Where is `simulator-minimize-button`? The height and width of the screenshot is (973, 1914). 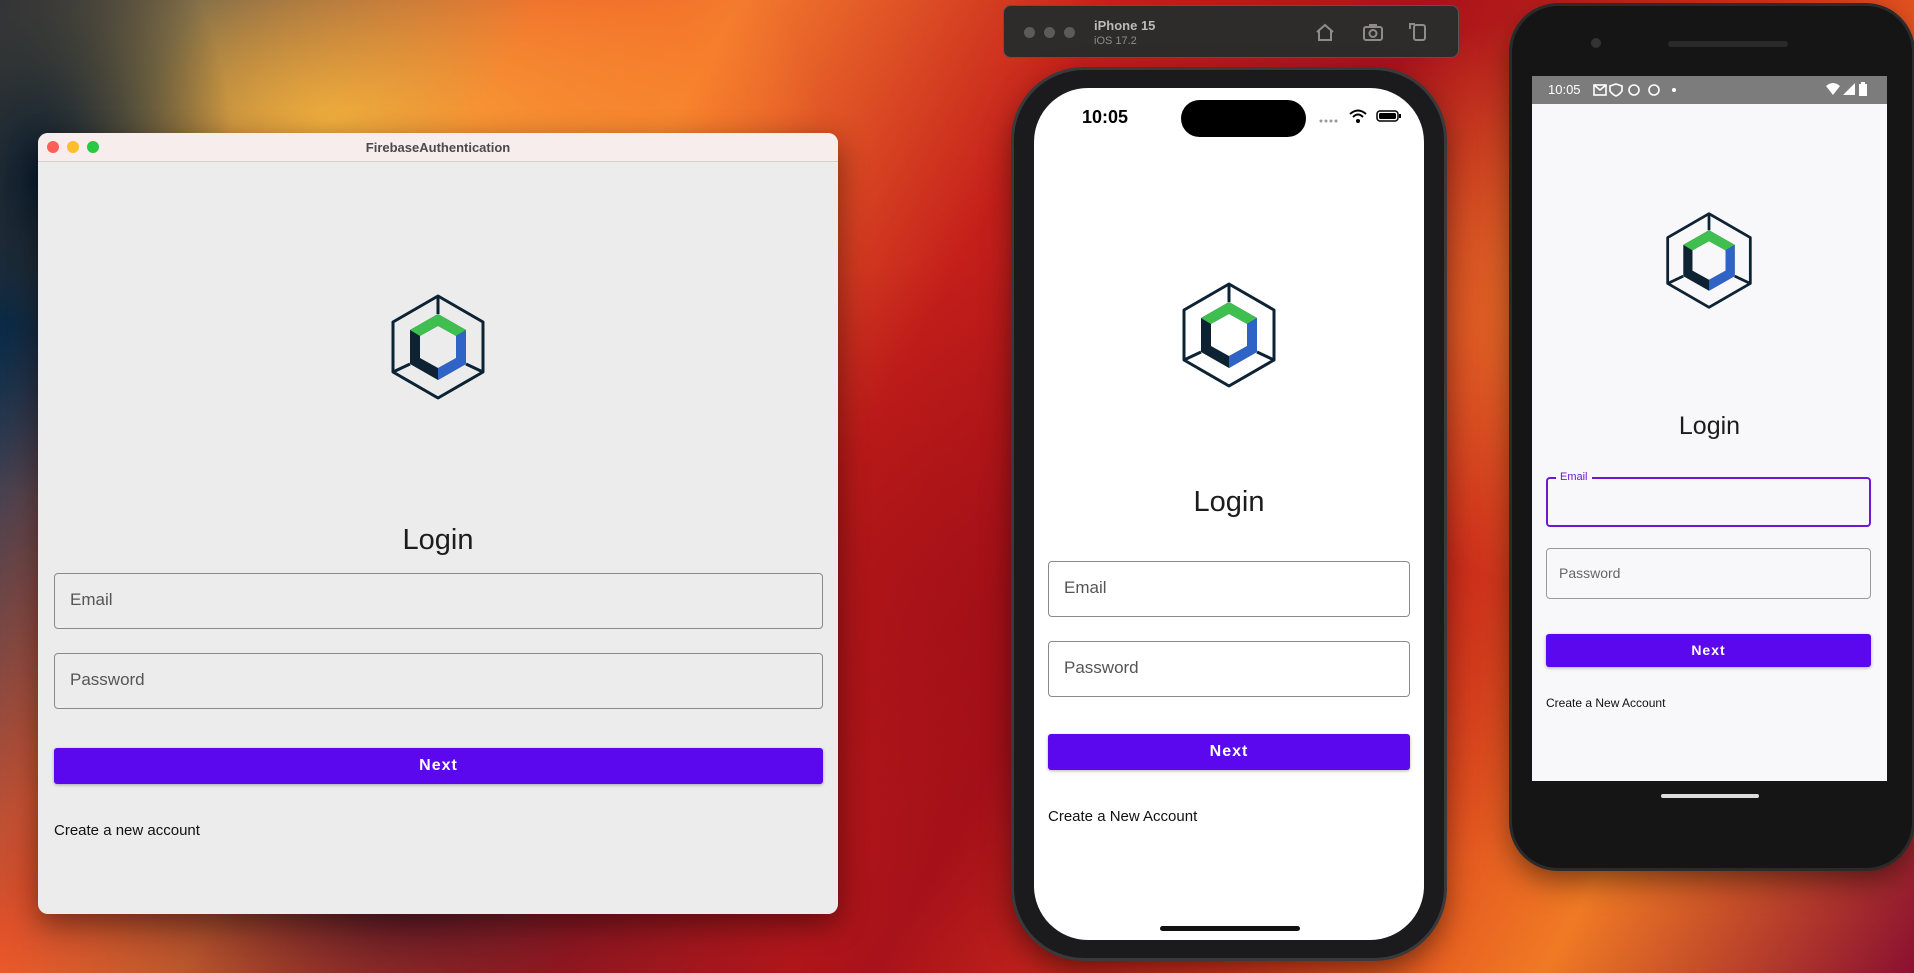 simulator-minimize-button is located at coordinates (1049, 32).